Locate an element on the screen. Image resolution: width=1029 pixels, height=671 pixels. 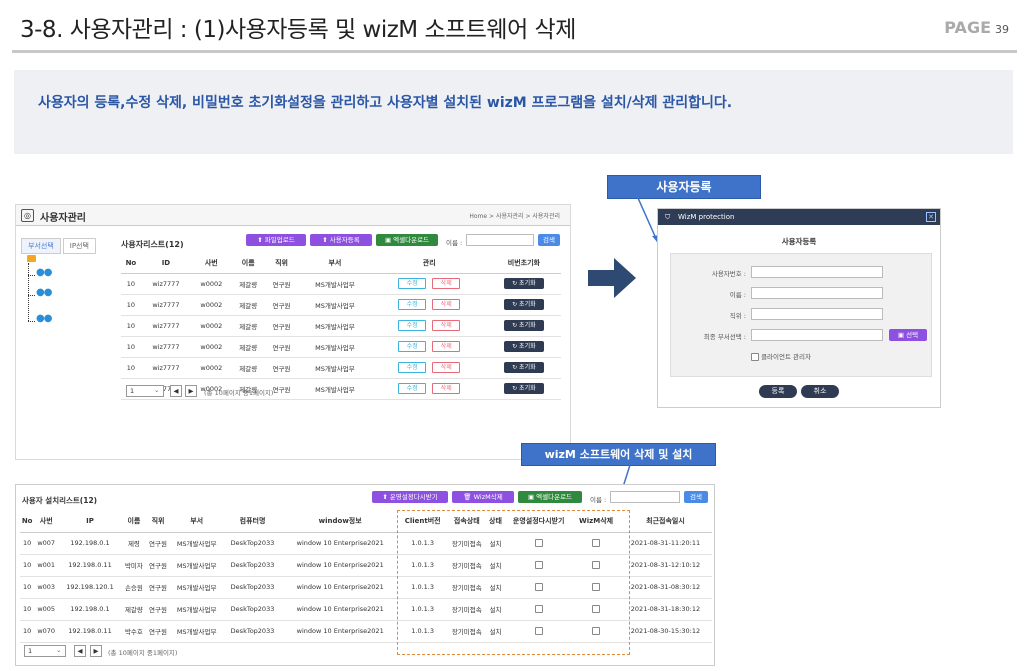
tab-dept: 부서선택 is located at coordinates (41, 246).